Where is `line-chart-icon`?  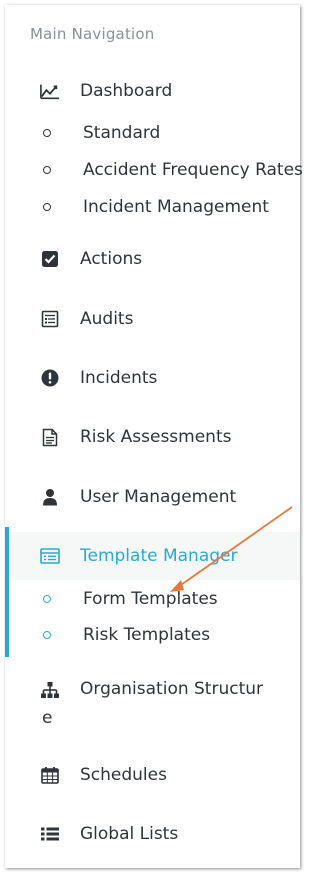 line-chart-icon is located at coordinates (50, 91).